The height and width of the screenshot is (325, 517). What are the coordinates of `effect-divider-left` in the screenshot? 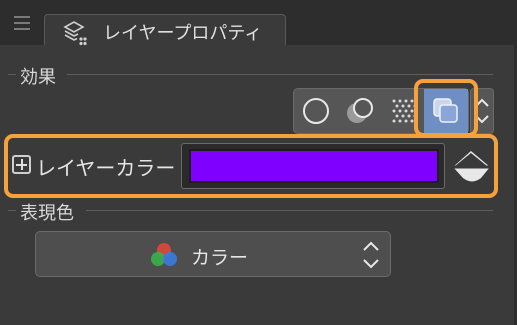 It's located at (12, 74).